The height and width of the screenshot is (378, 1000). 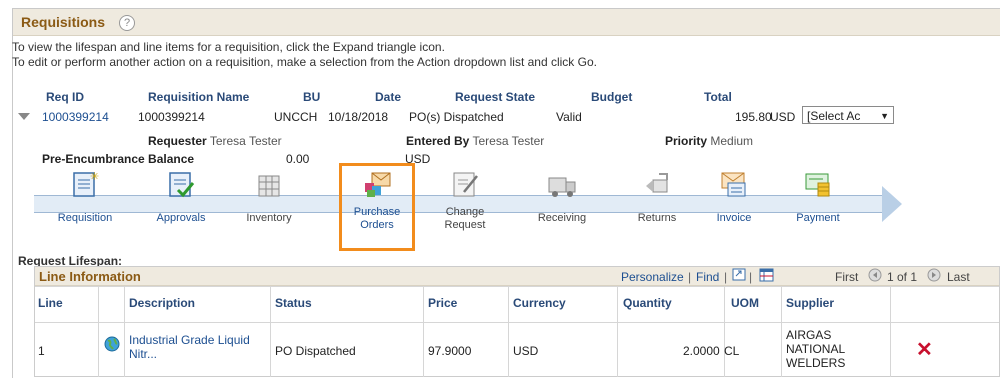 I want to click on stage-returns: Returns, so click(x=657, y=197).